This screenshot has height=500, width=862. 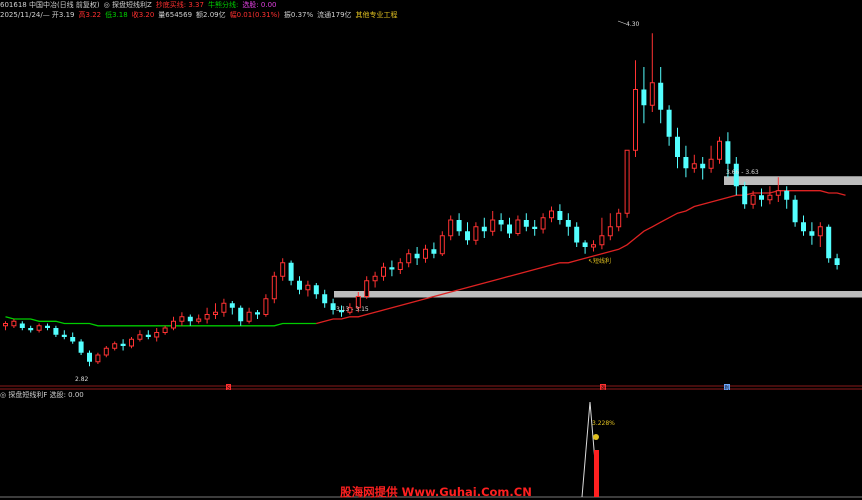 I want to click on low-label: 2.82, so click(x=82, y=379).